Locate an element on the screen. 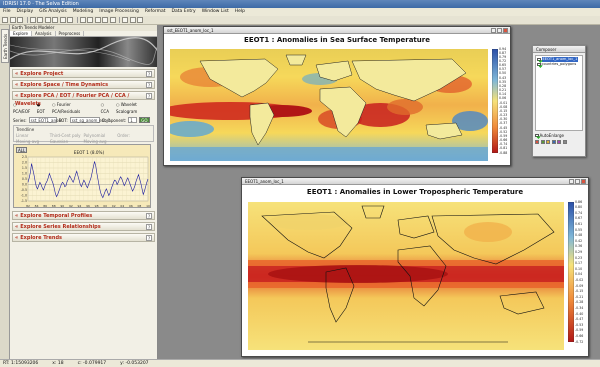 The width and height of the screenshot is (600, 367). series-select: sst_EOT1_anom is located at coordinates (45, 120).